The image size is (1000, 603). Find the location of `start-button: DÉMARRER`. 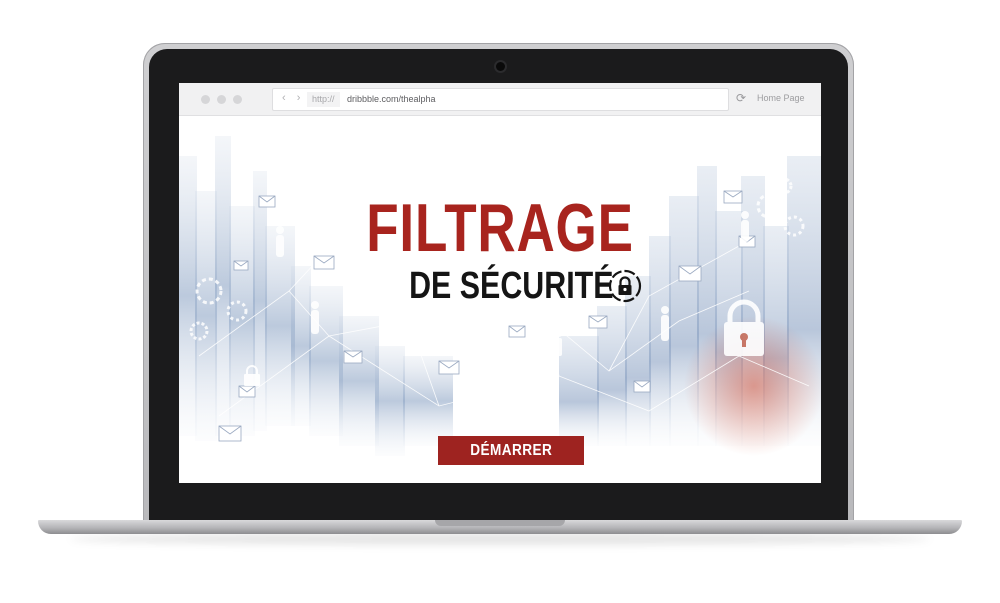

start-button: DÉMARRER is located at coordinates (511, 450).